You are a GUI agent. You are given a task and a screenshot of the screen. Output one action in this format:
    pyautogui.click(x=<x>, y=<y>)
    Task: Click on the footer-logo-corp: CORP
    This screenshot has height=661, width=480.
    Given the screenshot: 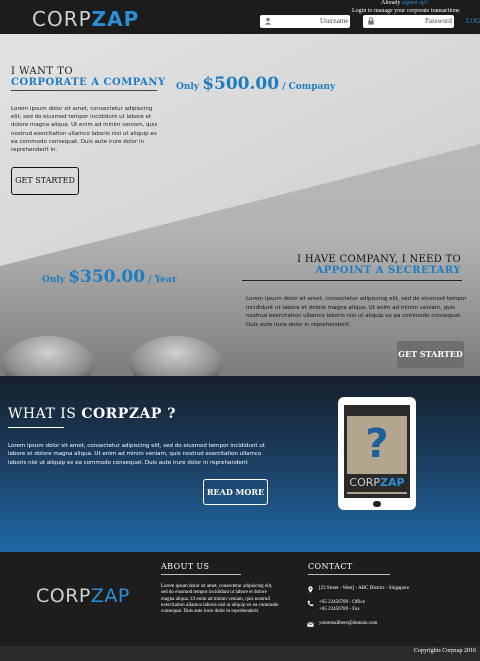 What is the action you would take?
    pyautogui.click(x=63, y=596)
    